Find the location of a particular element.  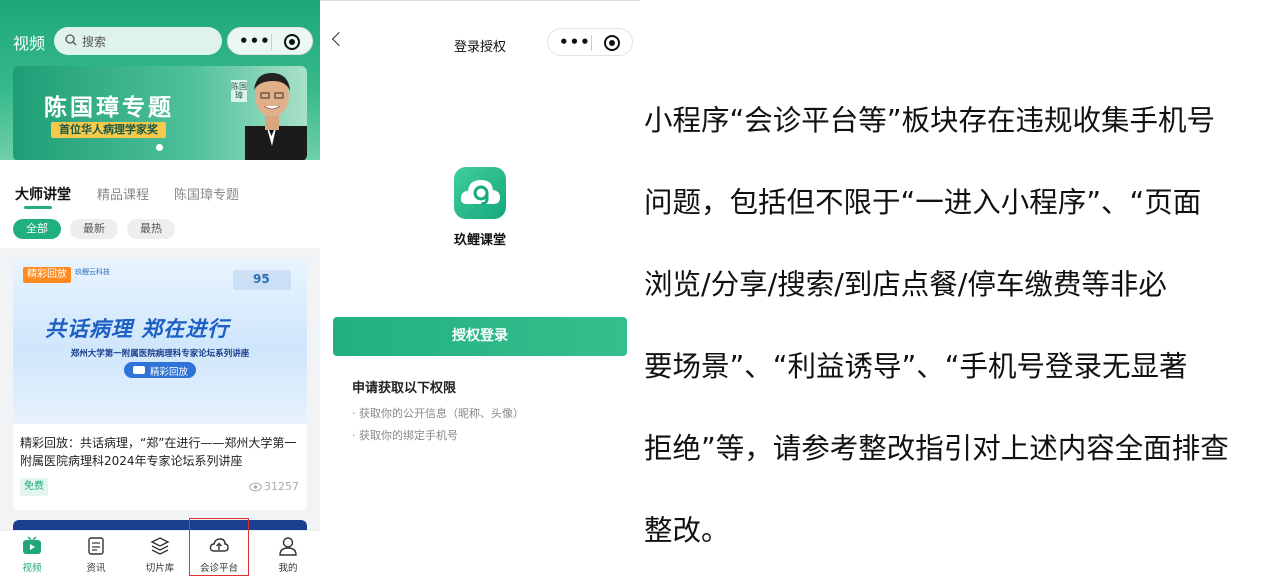

tv-icon is located at coordinates (32, 545).